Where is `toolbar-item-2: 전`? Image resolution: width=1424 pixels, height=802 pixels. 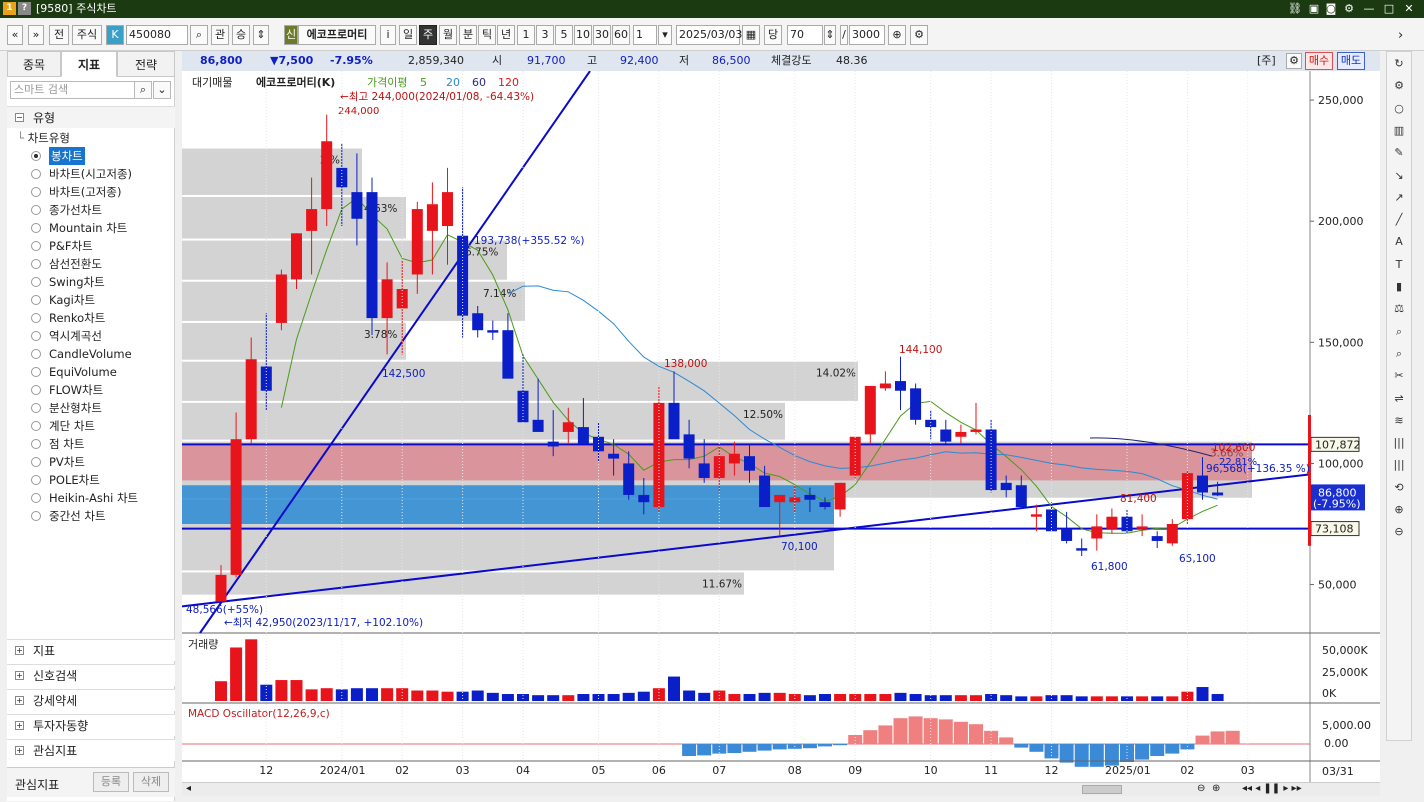 toolbar-item-2: 전 is located at coordinates (59, 35).